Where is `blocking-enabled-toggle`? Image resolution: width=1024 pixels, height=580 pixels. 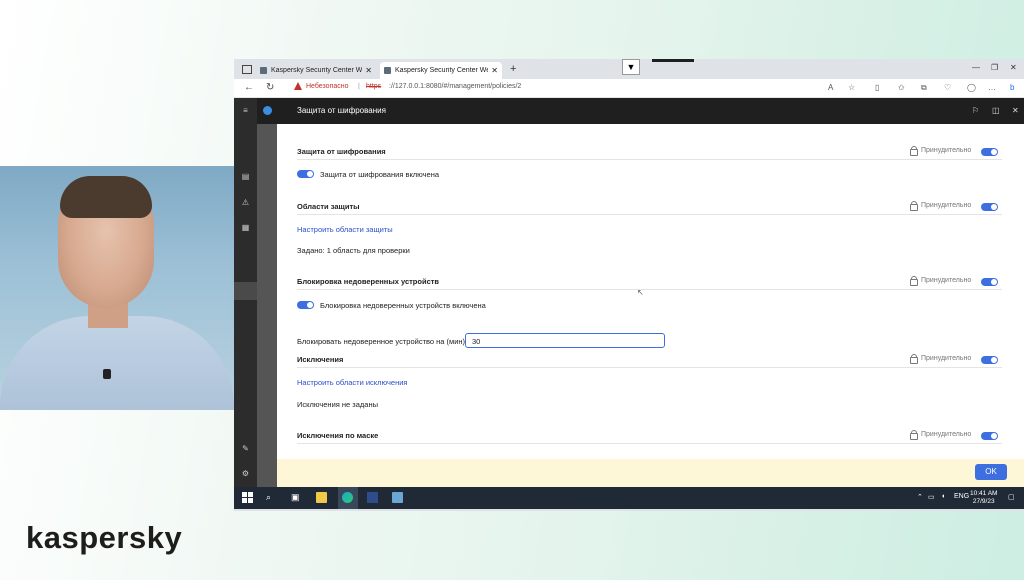
blocking-enabled-toggle is located at coordinates (305, 305).